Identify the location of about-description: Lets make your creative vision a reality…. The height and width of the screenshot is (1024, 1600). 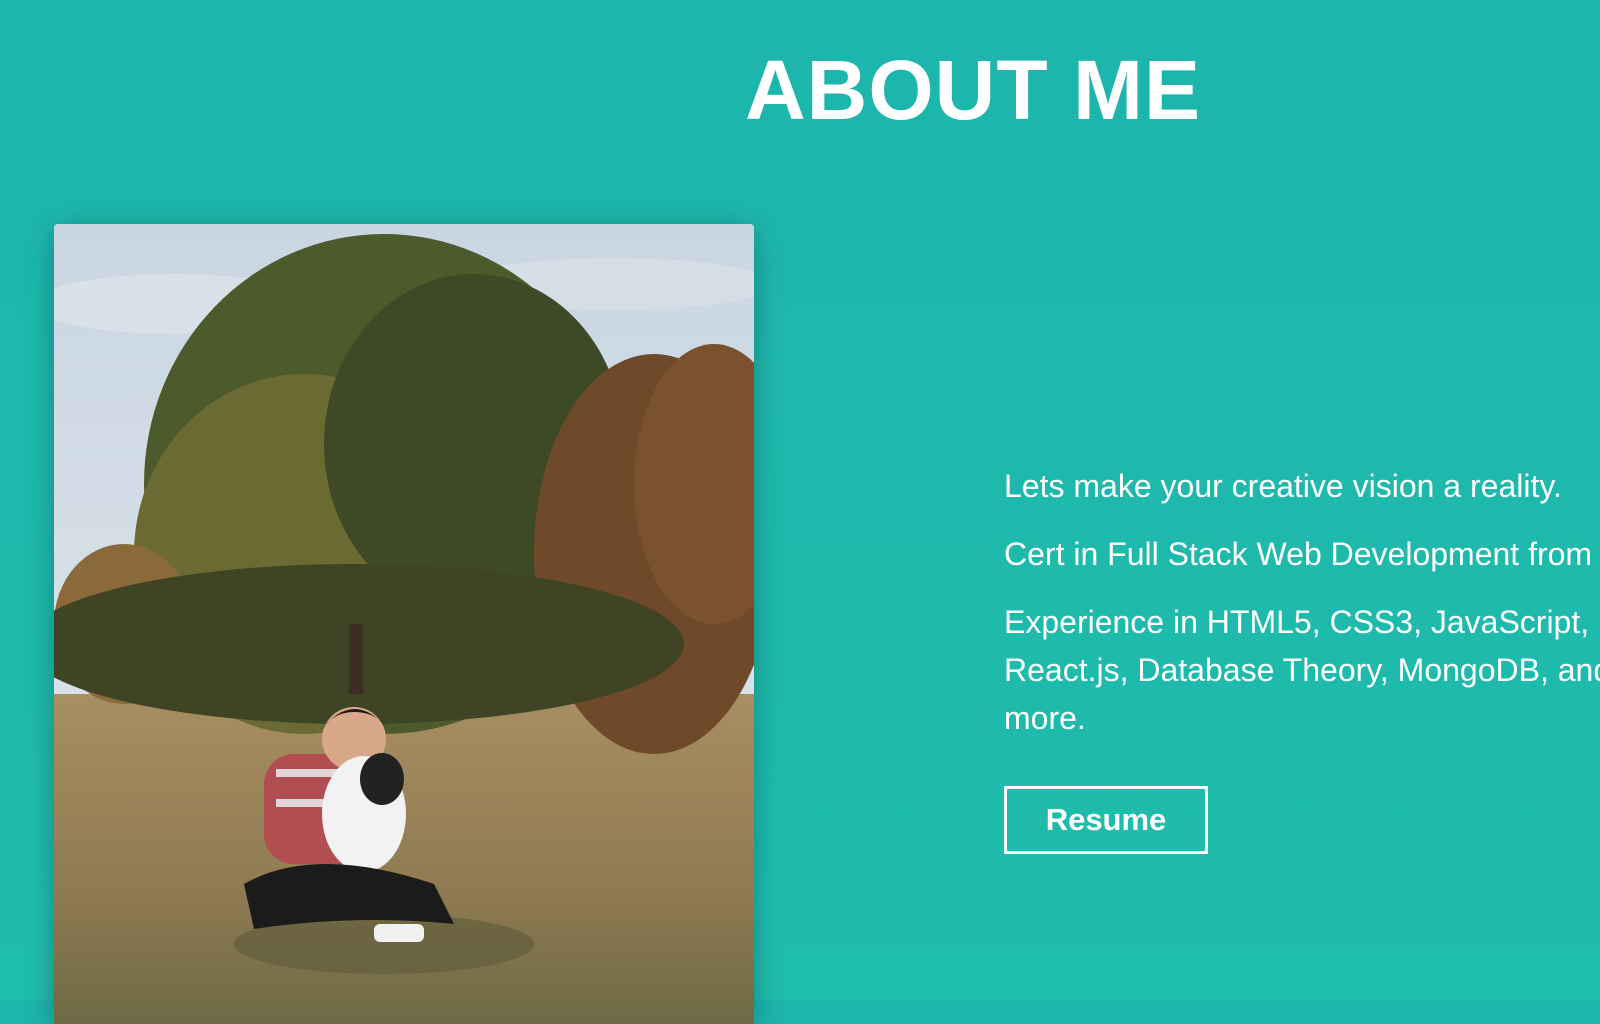
(1302, 612).